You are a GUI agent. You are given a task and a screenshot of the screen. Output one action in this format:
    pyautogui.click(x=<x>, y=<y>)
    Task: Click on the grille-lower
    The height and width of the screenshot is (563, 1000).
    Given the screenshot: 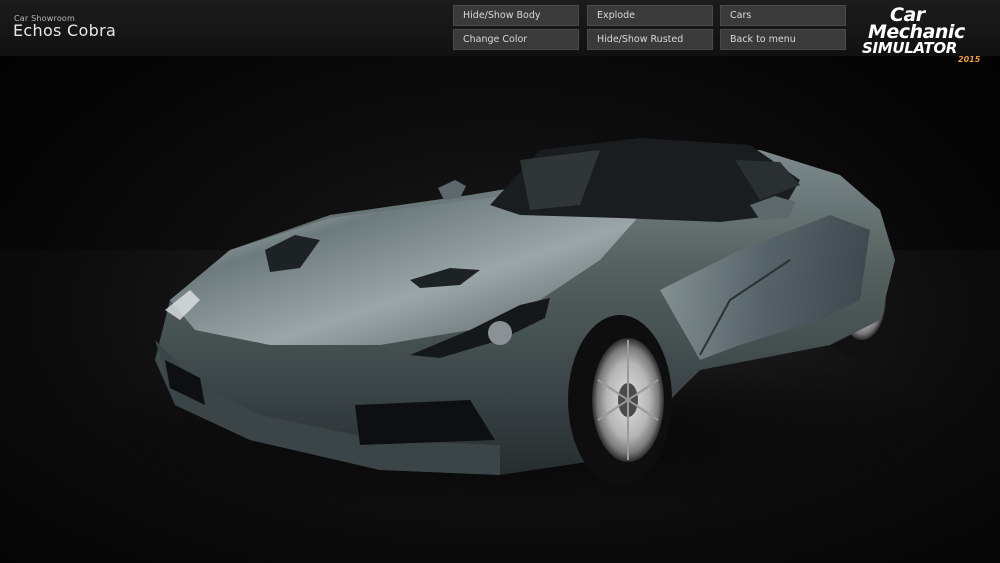 What is the action you would take?
    pyautogui.click(x=425, y=422)
    